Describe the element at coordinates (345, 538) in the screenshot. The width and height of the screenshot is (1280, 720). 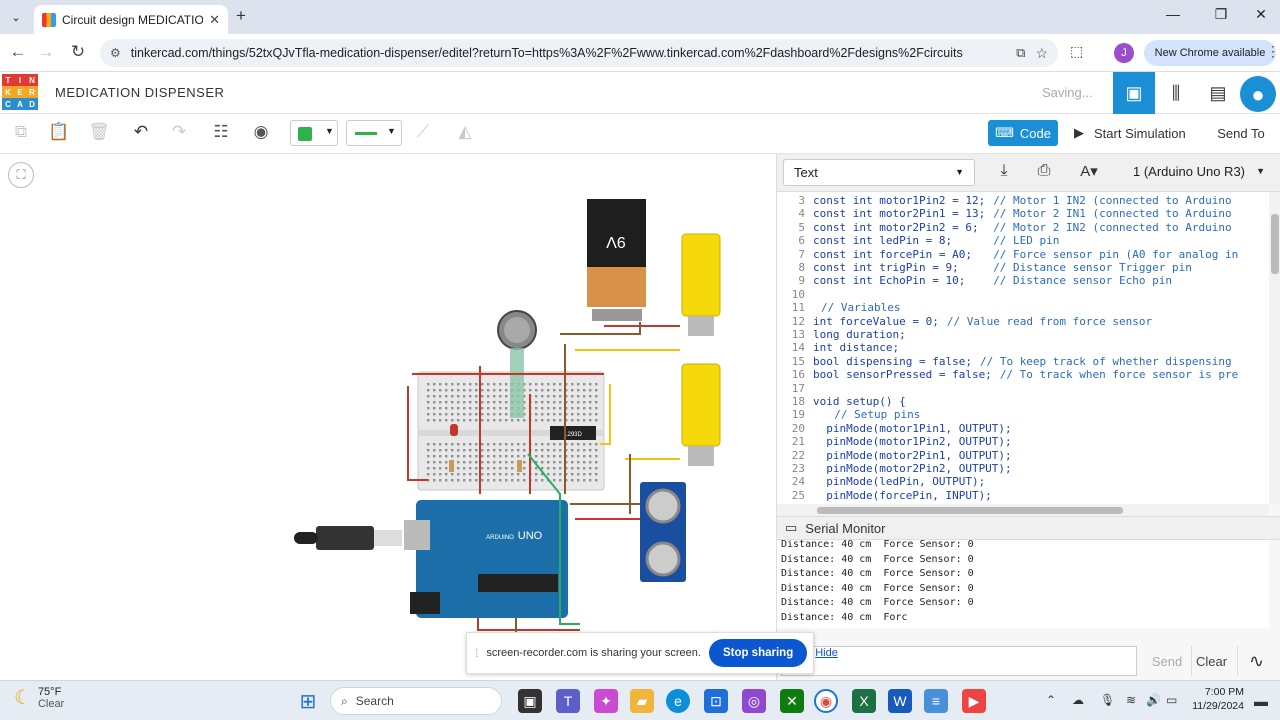
I see `usb-cable` at that location.